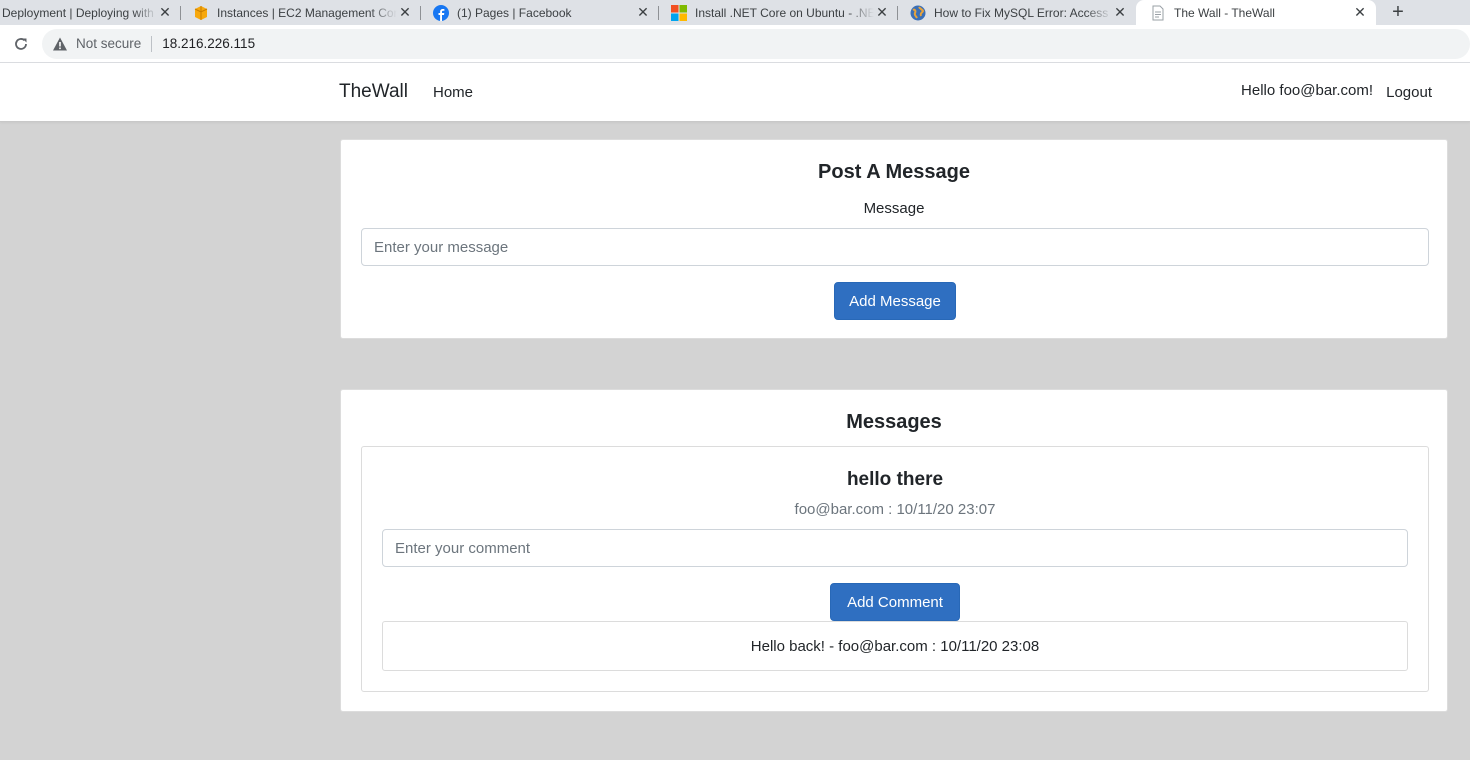 The width and height of the screenshot is (1470, 760). I want to click on logout-link: Logout, so click(1409, 92).